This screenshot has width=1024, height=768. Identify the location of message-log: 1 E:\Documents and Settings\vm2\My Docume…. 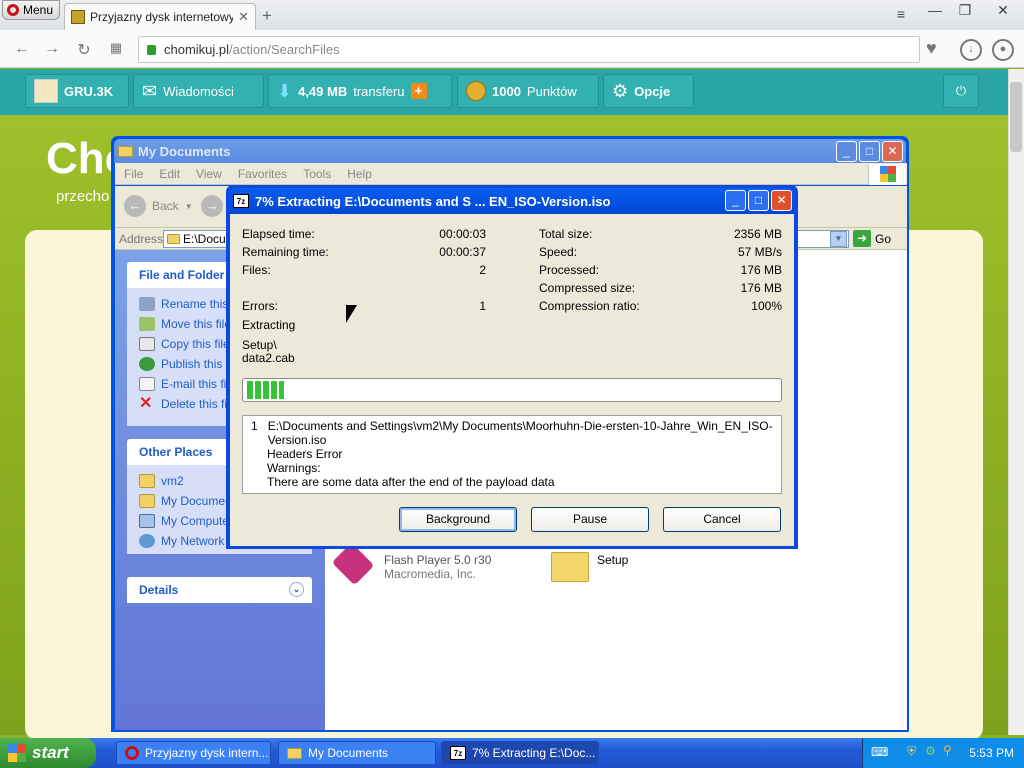
(512, 454).